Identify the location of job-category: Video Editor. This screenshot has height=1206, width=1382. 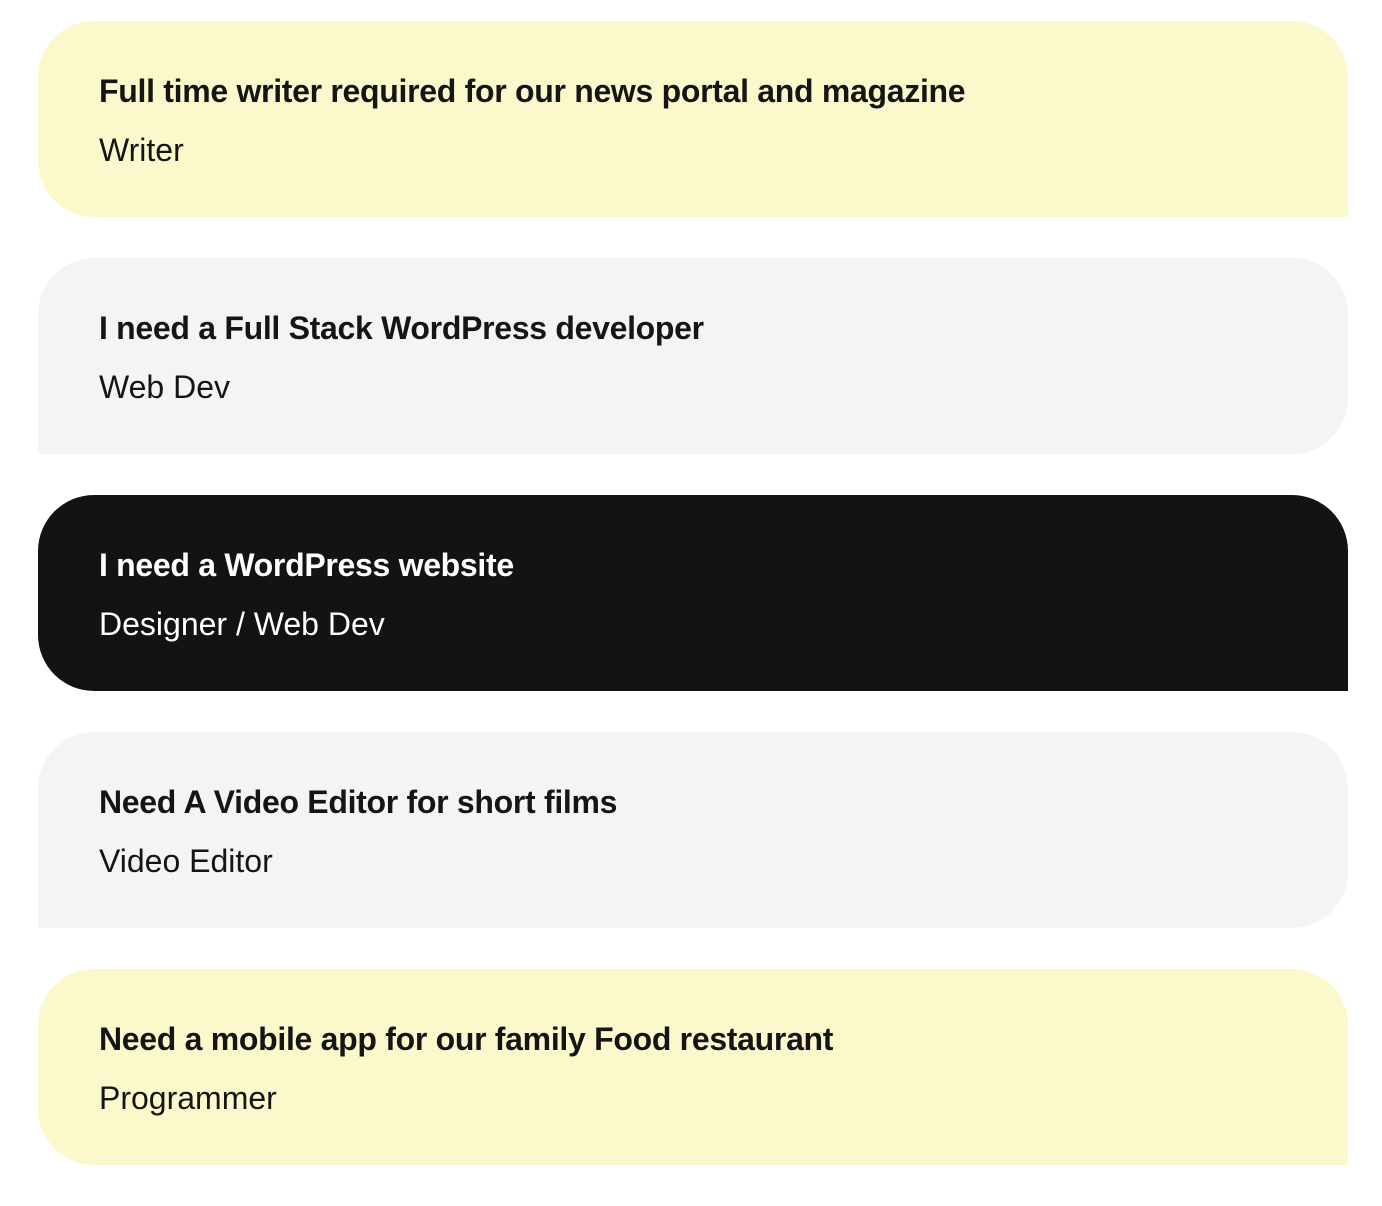
(186, 861).